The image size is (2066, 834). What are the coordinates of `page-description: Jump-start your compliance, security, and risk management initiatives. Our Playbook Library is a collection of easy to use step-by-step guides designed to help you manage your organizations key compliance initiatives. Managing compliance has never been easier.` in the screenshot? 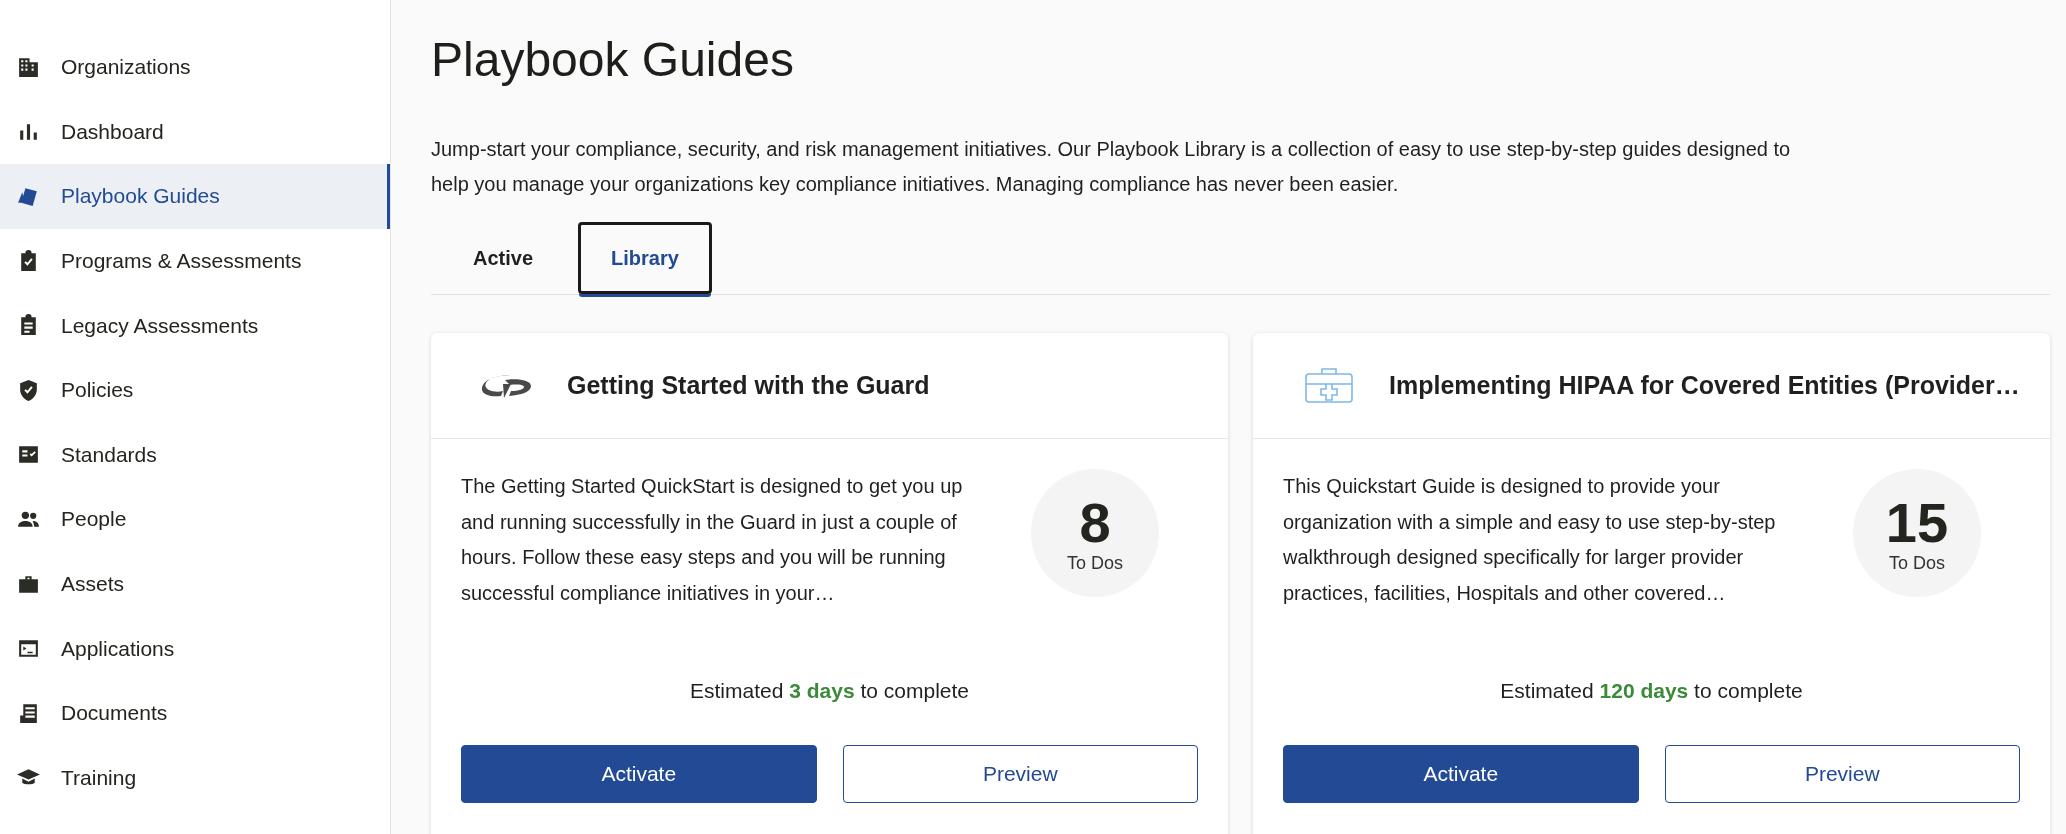 It's located at (1111, 167).